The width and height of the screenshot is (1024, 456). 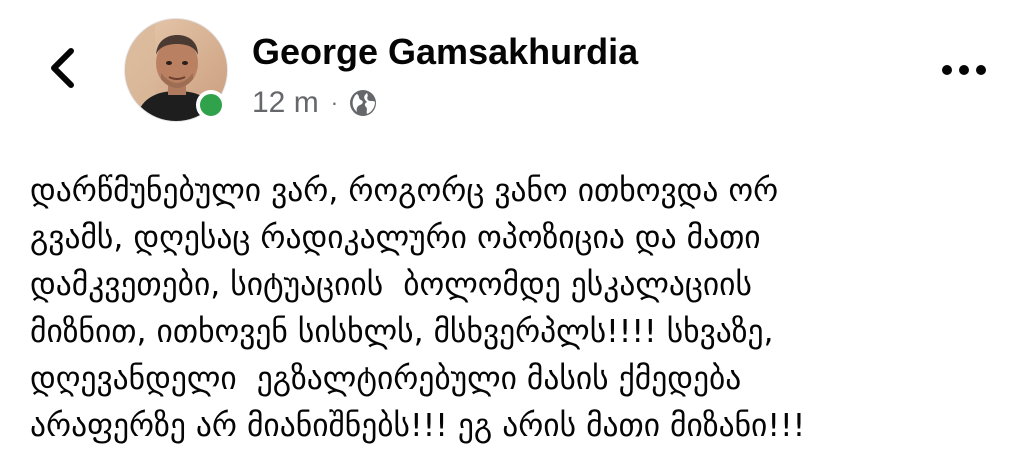 I want to click on online-status-indicator, so click(x=211, y=105).